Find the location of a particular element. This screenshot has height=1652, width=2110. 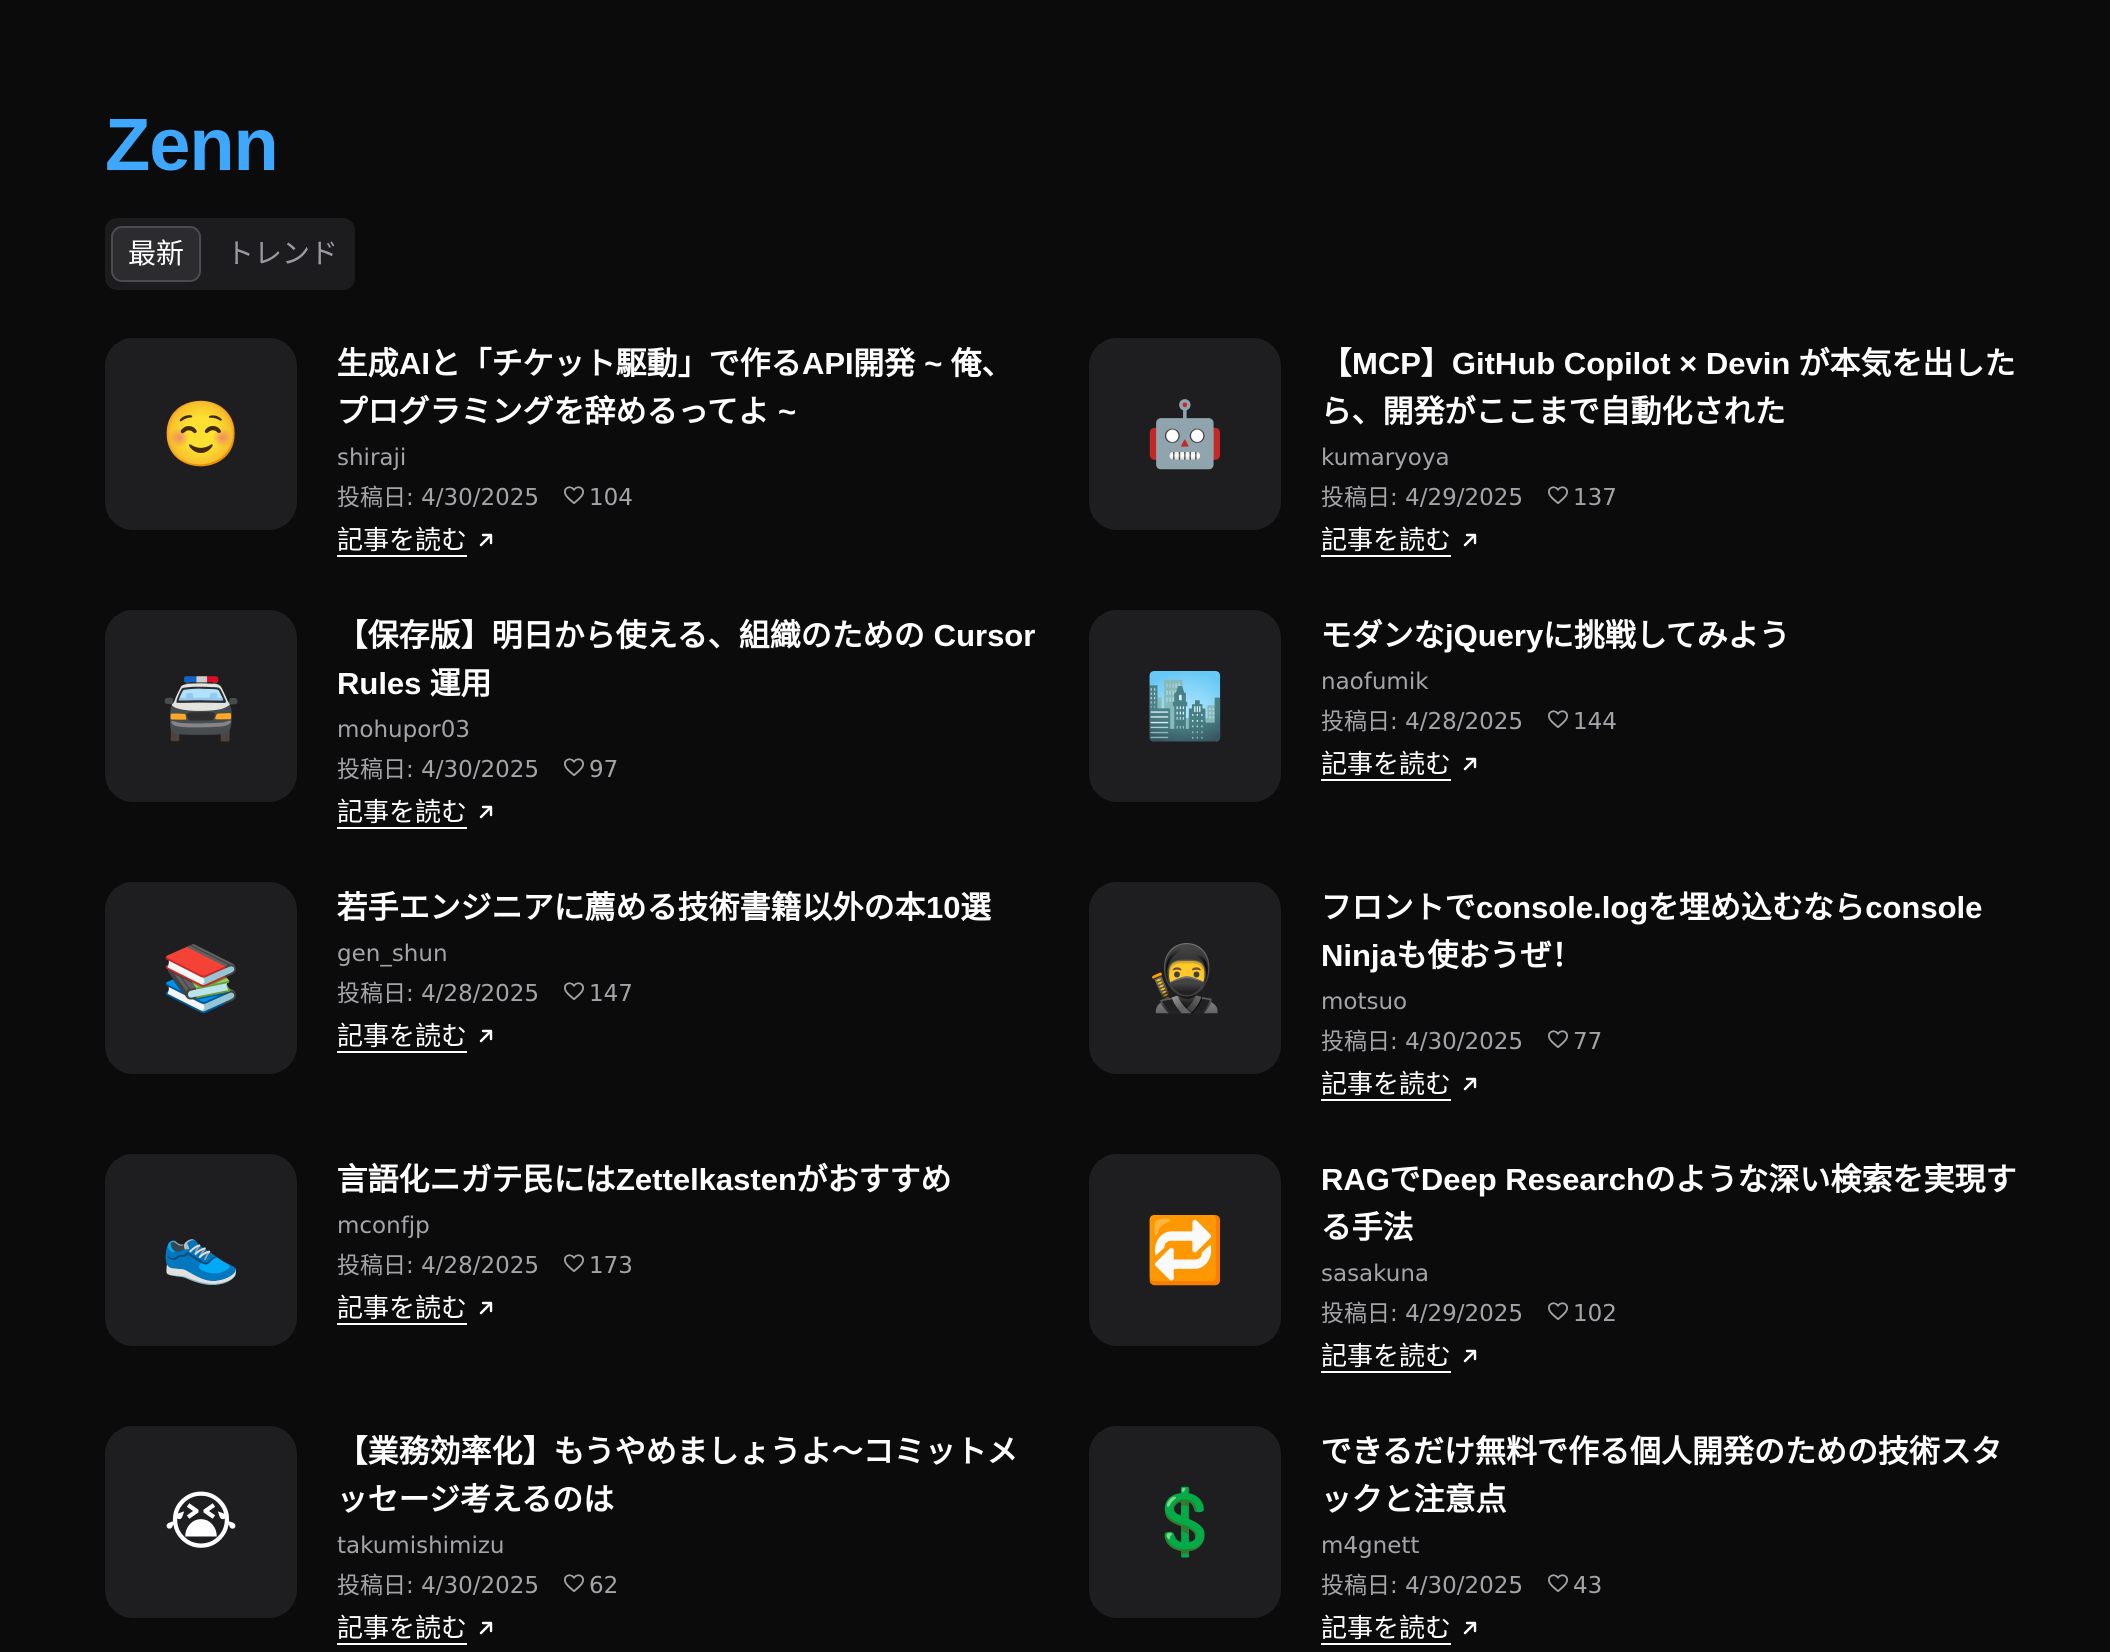

article-author: gen_shun is located at coordinates (392, 954).